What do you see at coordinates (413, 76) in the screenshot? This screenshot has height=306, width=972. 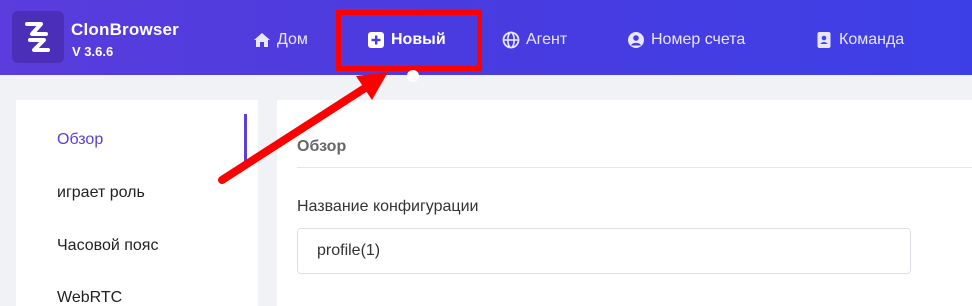 I see `active-tab-indicator` at bounding box center [413, 76].